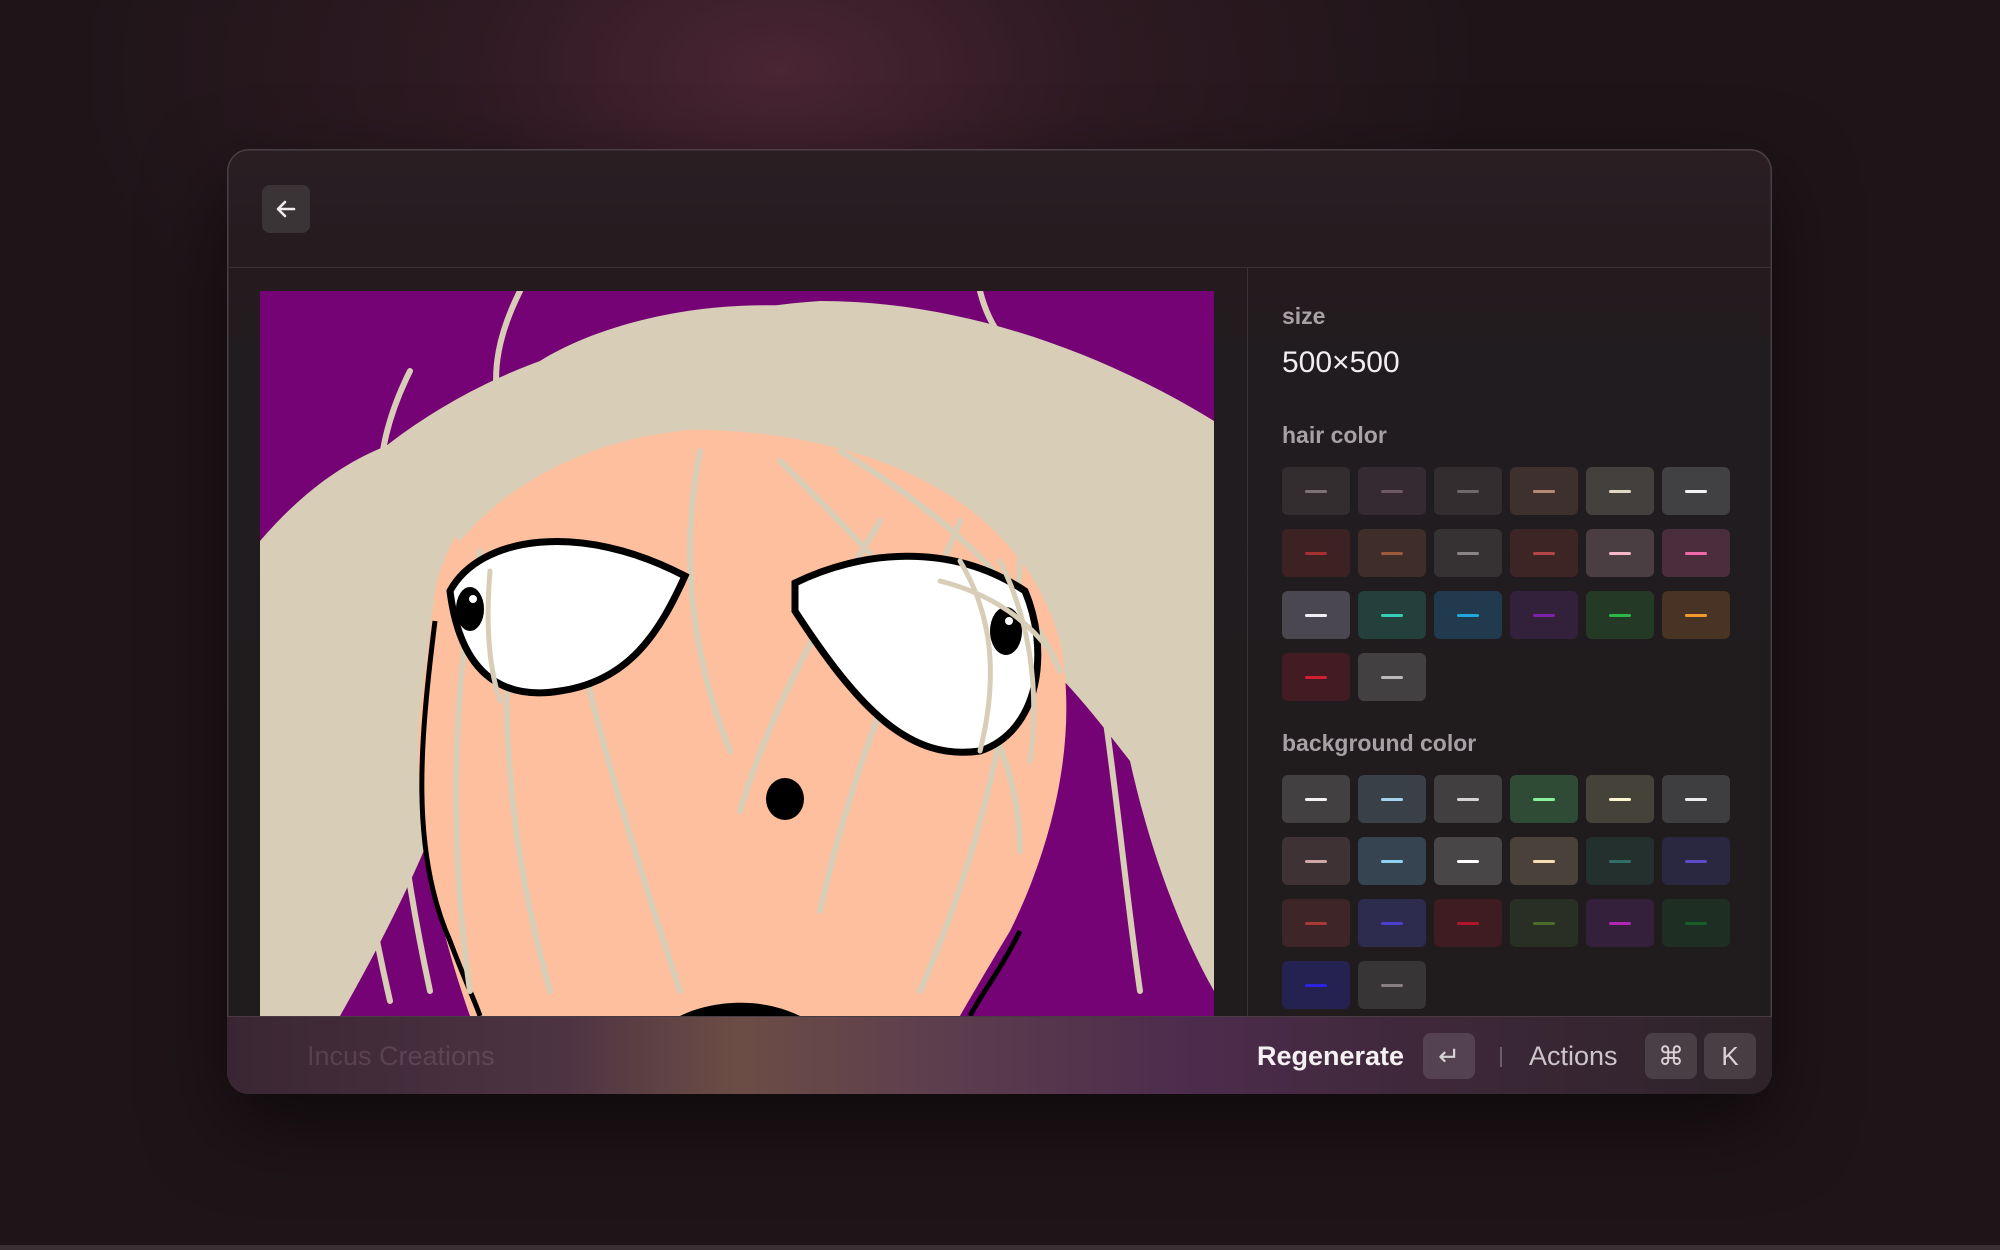 Image resolution: width=2000 pixels, height=1250 pixels. I want to click on regenerate-button: Regenerate, so click(1330, 1056).